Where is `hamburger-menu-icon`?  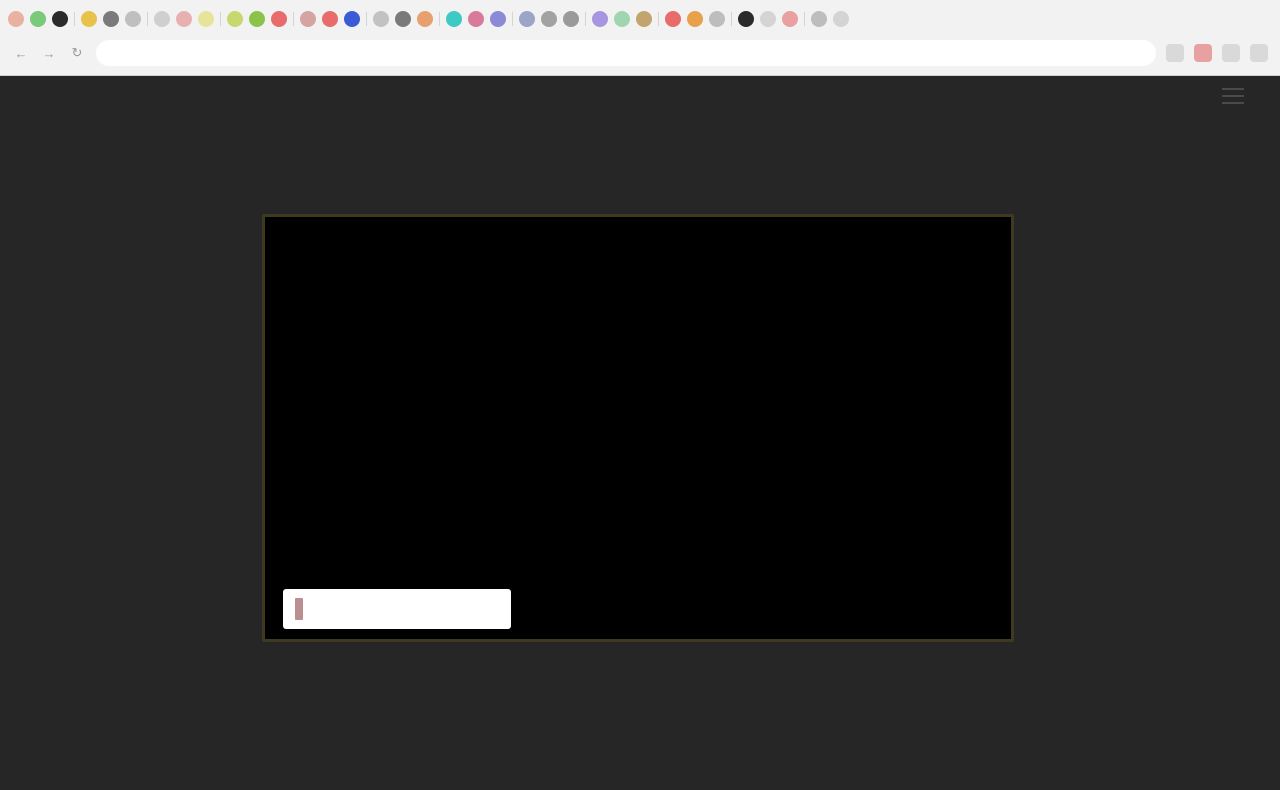 hamburger-menu-icon is located at coordinates (1233, 96).